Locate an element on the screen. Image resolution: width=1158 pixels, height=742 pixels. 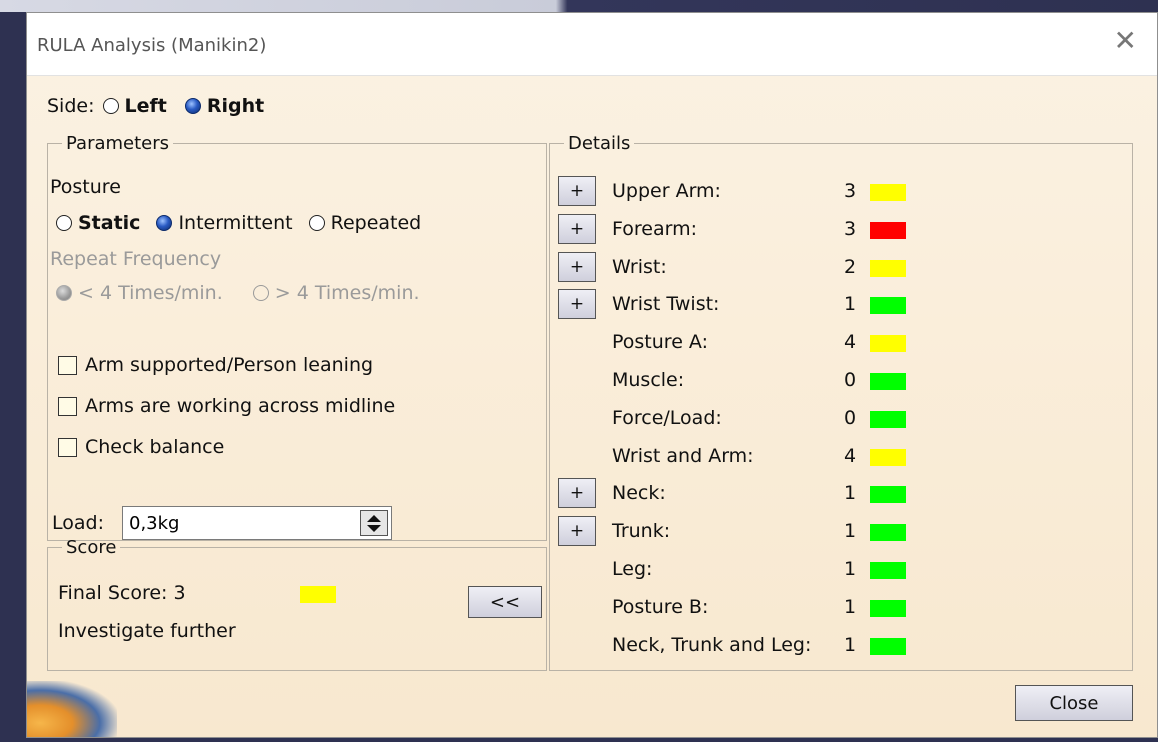
detail-row: + Neck: 1 is located at coordinates (840, 494).